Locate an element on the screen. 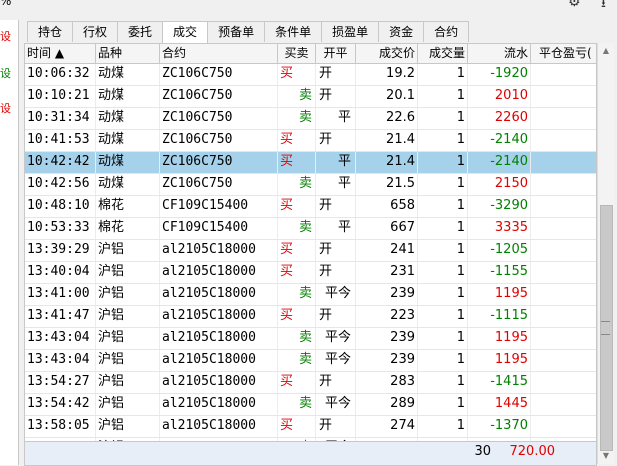 This screenshot has height=466, width=617. table-row: 10:41:53 动煤 ZC106C750 买开 21.4 1 -2140 is located at coordinates (310, 141).